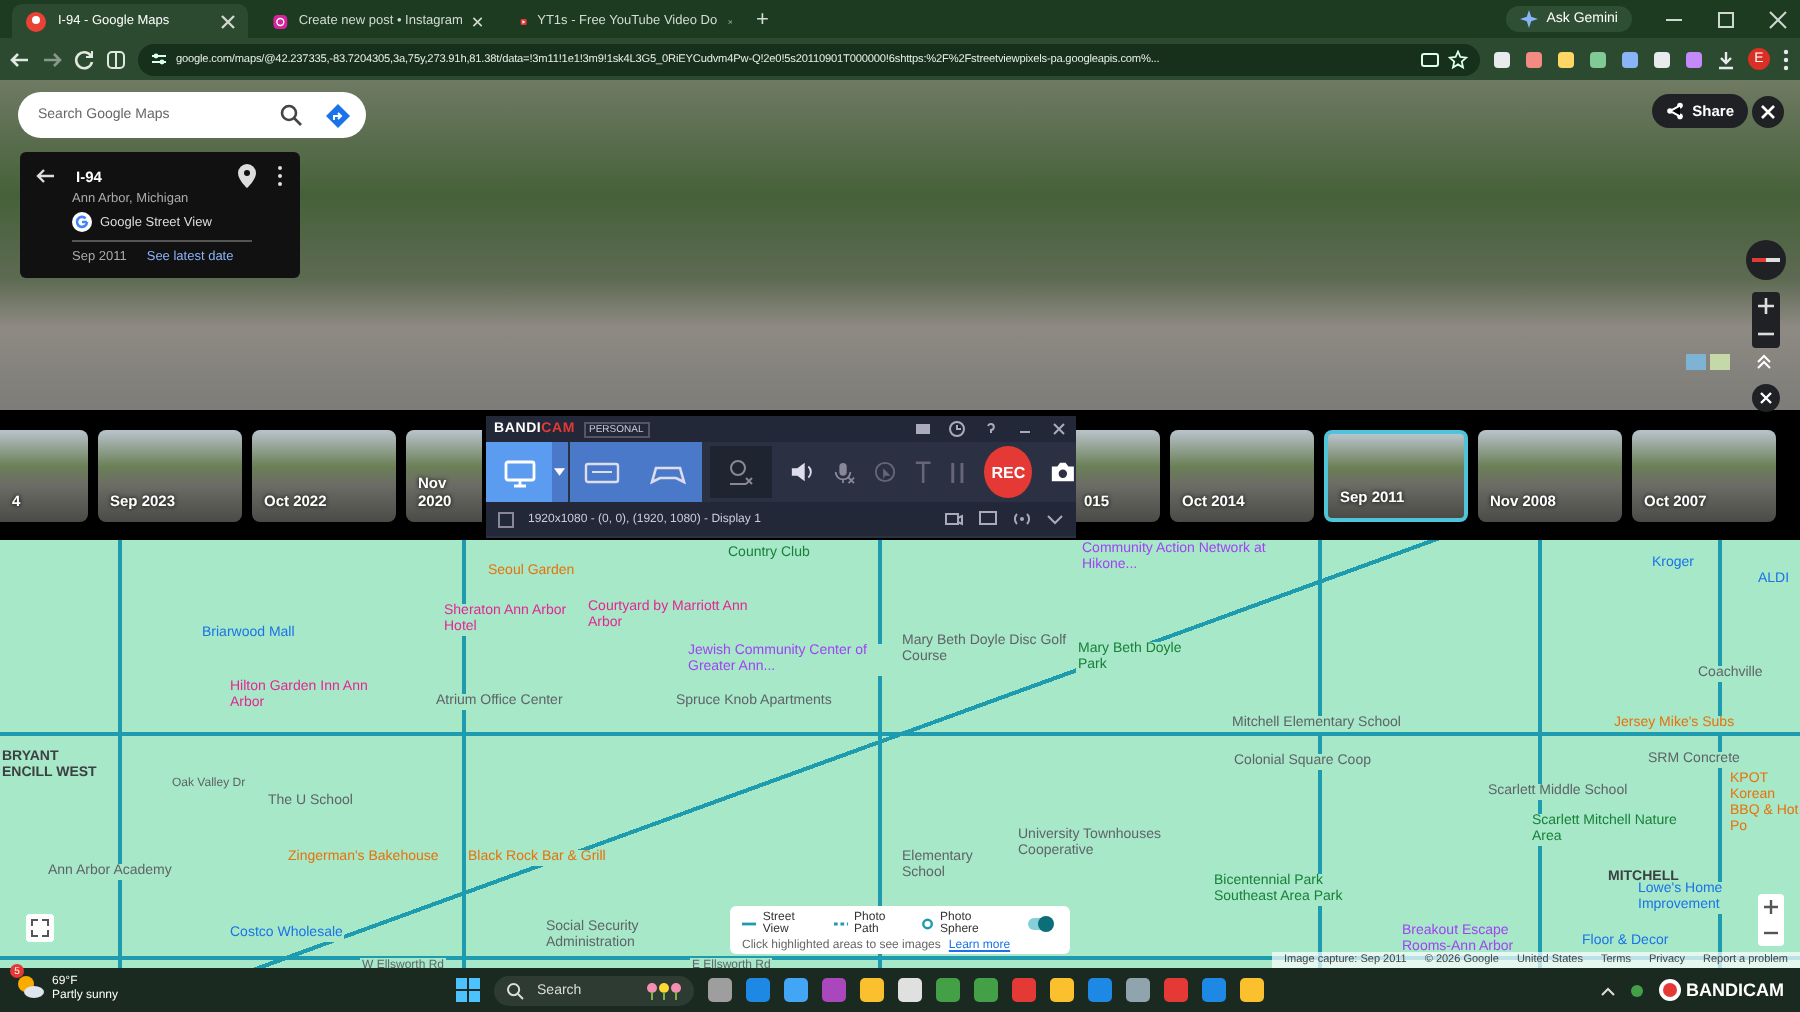 The height and width of the screenshot is (1012, 1800). Describe the element at coordinates (1764, 362) in the screenshot. I see `collapse-chevron-icon` at that location.